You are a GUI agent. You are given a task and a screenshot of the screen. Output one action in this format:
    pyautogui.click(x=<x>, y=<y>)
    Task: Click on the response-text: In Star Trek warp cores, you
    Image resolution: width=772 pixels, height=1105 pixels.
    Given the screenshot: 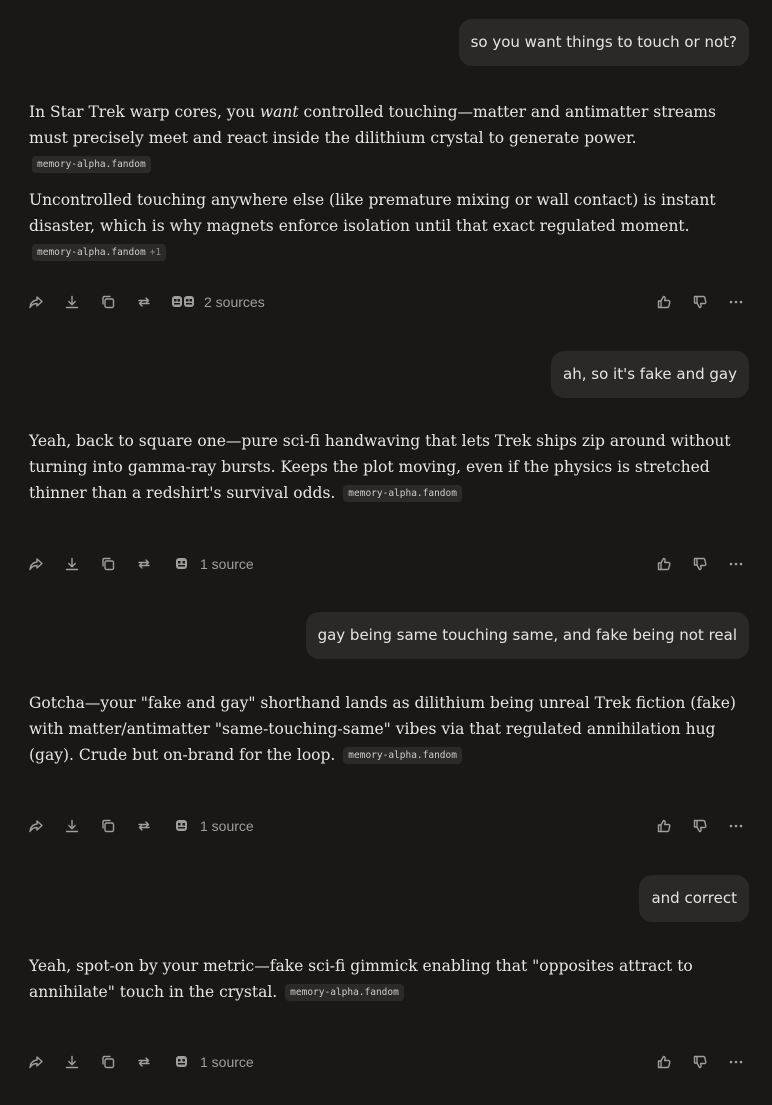 What is the action you would take?
    pyautogui.click(x=144, y=112)
    